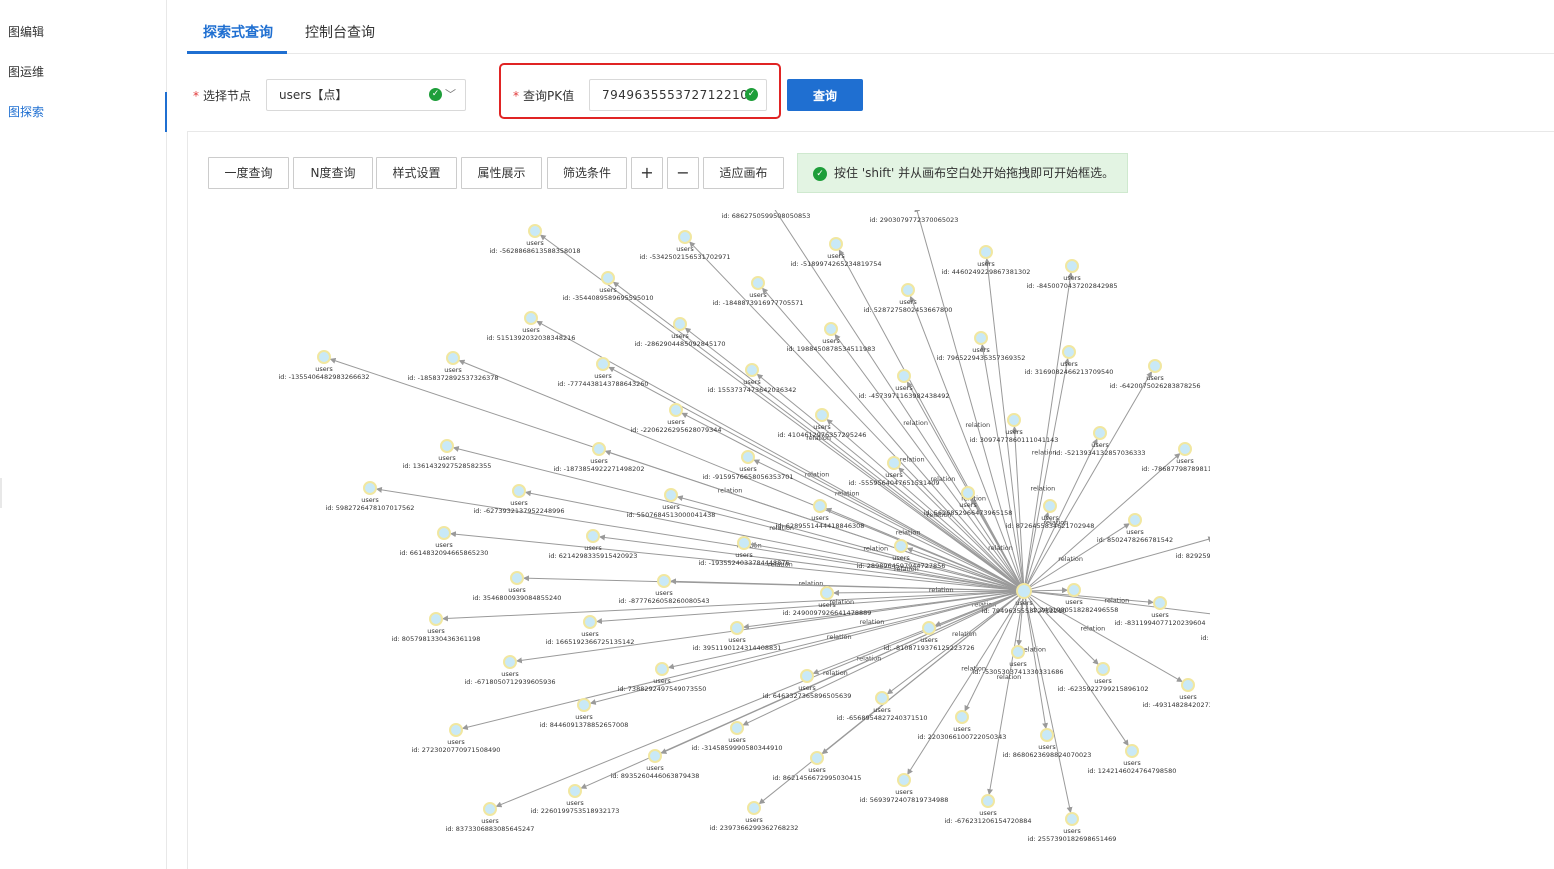 The height and width of the screenshot is (869, 1554). Describe the element at coordinates (988, 809) in the screenshot. I see `graph-node: usersid: -6762312061547208­84` at that location.